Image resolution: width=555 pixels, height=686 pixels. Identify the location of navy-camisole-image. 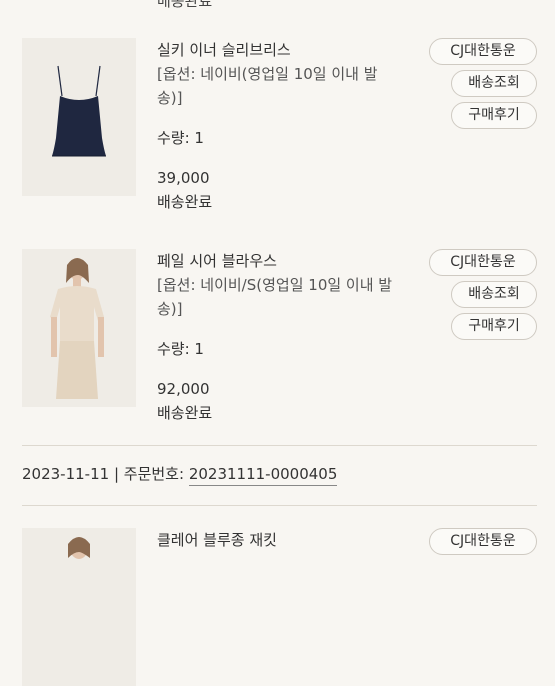
(79, 117).